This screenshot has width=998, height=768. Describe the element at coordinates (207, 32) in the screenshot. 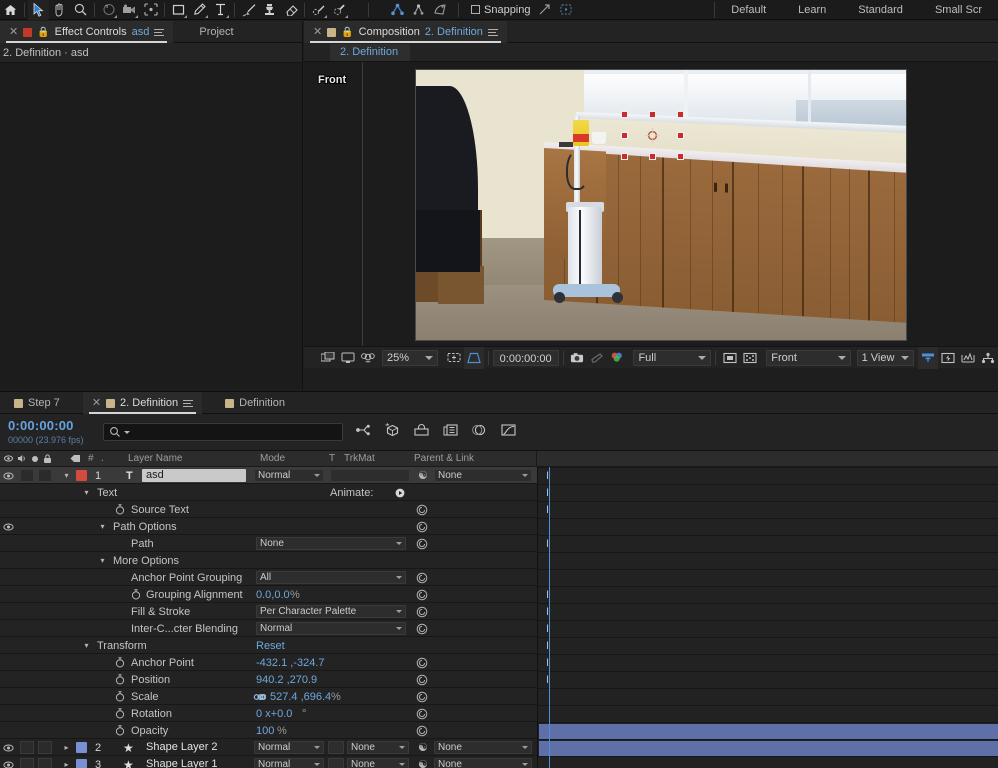

I see `tab-project: Project` at that location.